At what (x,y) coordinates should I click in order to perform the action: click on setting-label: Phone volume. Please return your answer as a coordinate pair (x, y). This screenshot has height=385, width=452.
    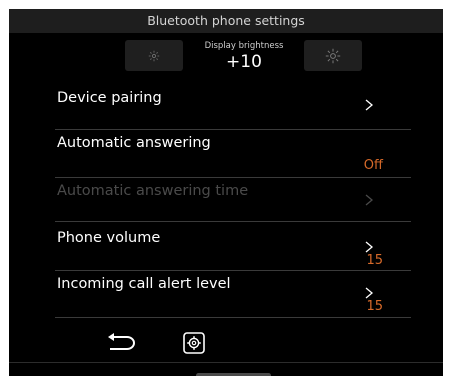
    Looking at the image, I should click on (109, 238).